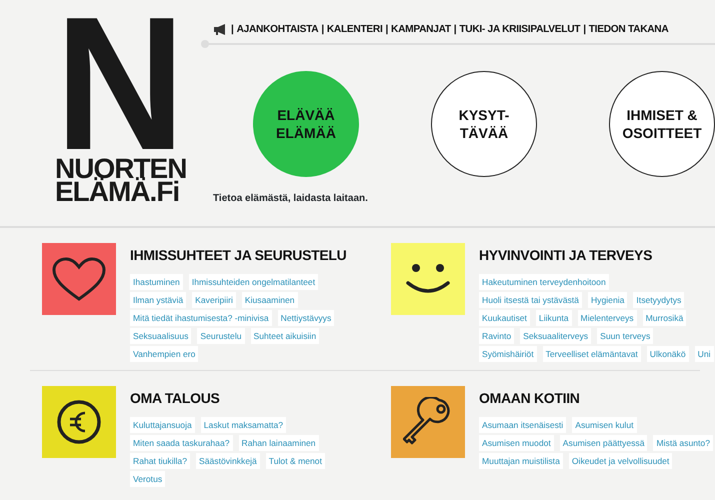 This screenshot has height=500, width=715. I want to click on topic-link: Terveelliset elämäntavat, so click(591, 354).